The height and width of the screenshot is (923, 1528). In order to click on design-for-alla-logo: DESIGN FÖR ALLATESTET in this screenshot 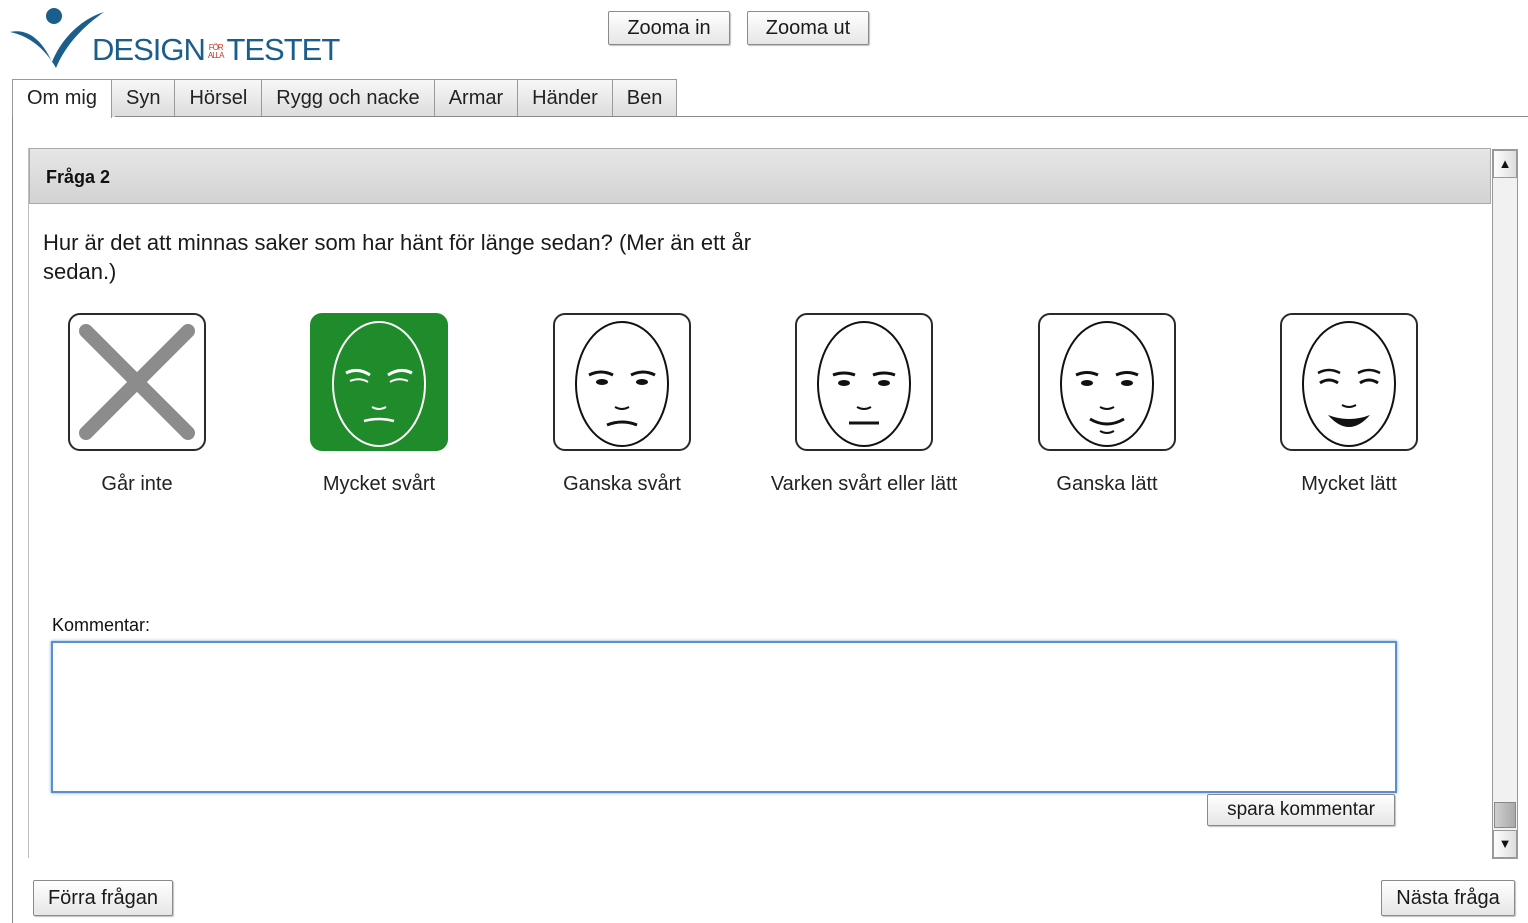, I will do `click(174, 38)`.